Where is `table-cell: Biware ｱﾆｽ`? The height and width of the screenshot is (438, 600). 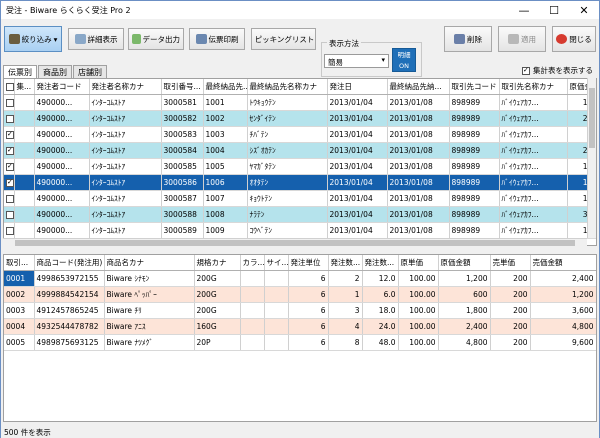 table-cell: Biware ｱﾆｽ is located at coordinates (149, 326).